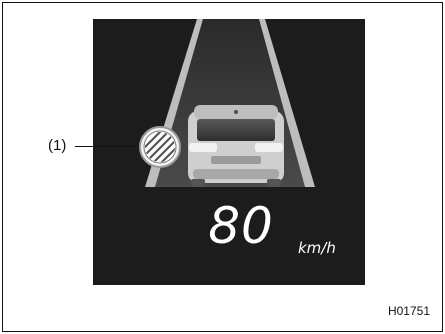  I want to click on callout-leader-line, so click(105, 146).